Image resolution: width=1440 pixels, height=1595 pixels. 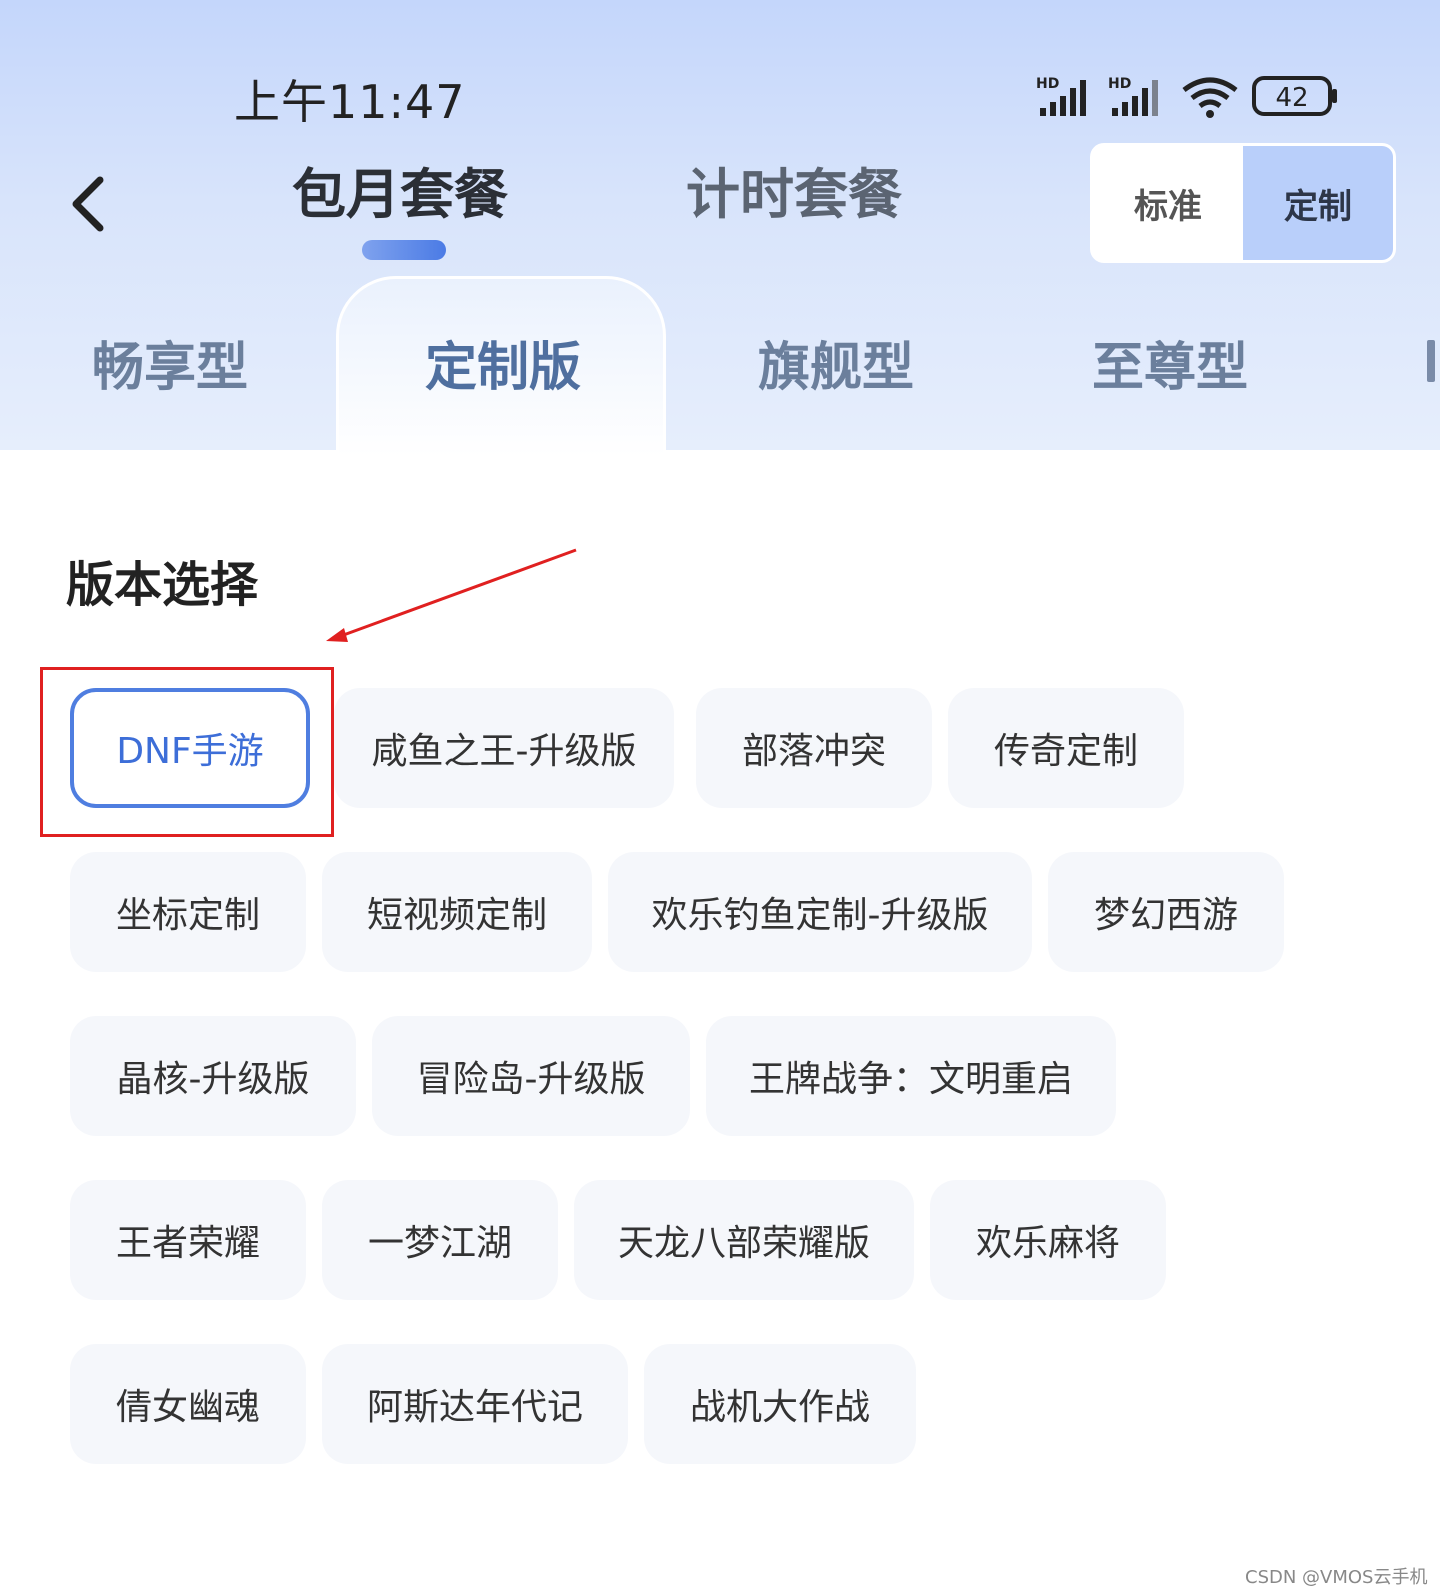 I want to click on battery-icon: 42, so click(x=1294, y=96).